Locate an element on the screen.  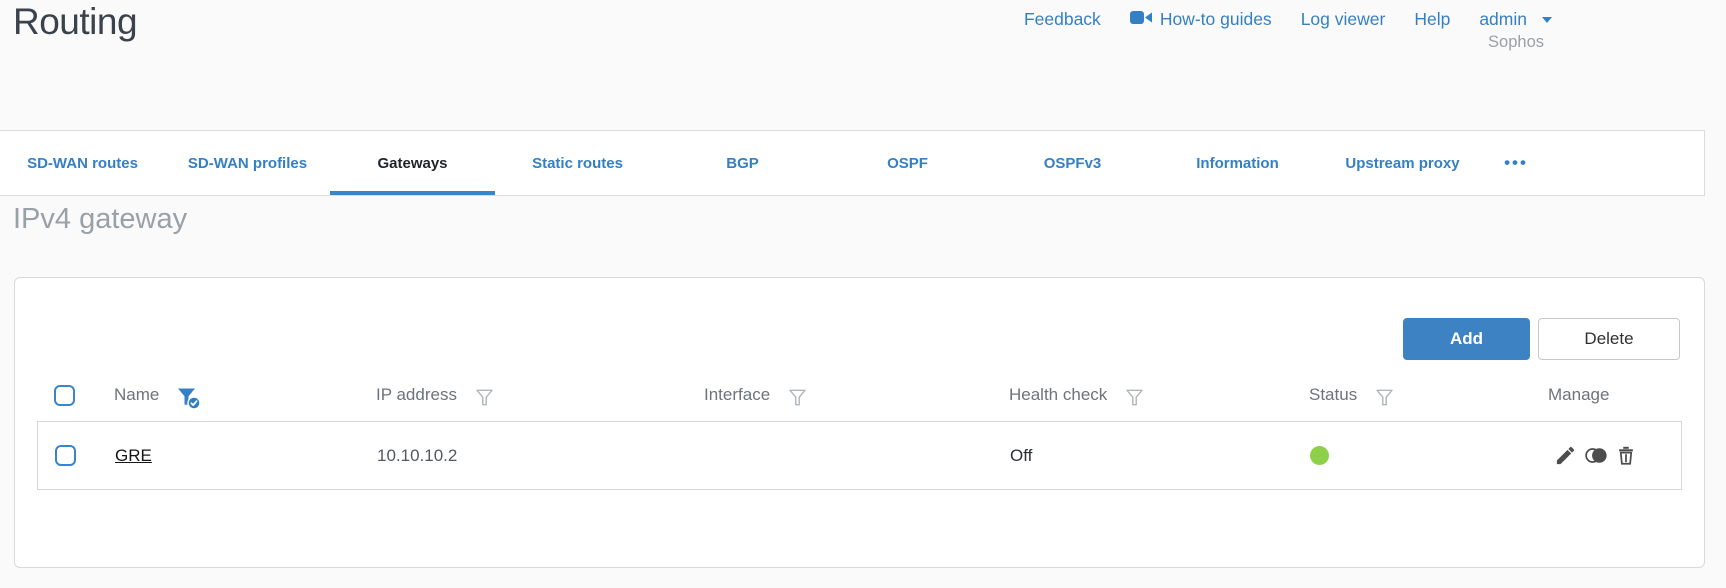
help-label: Help is located at coordinates (1432, 19).